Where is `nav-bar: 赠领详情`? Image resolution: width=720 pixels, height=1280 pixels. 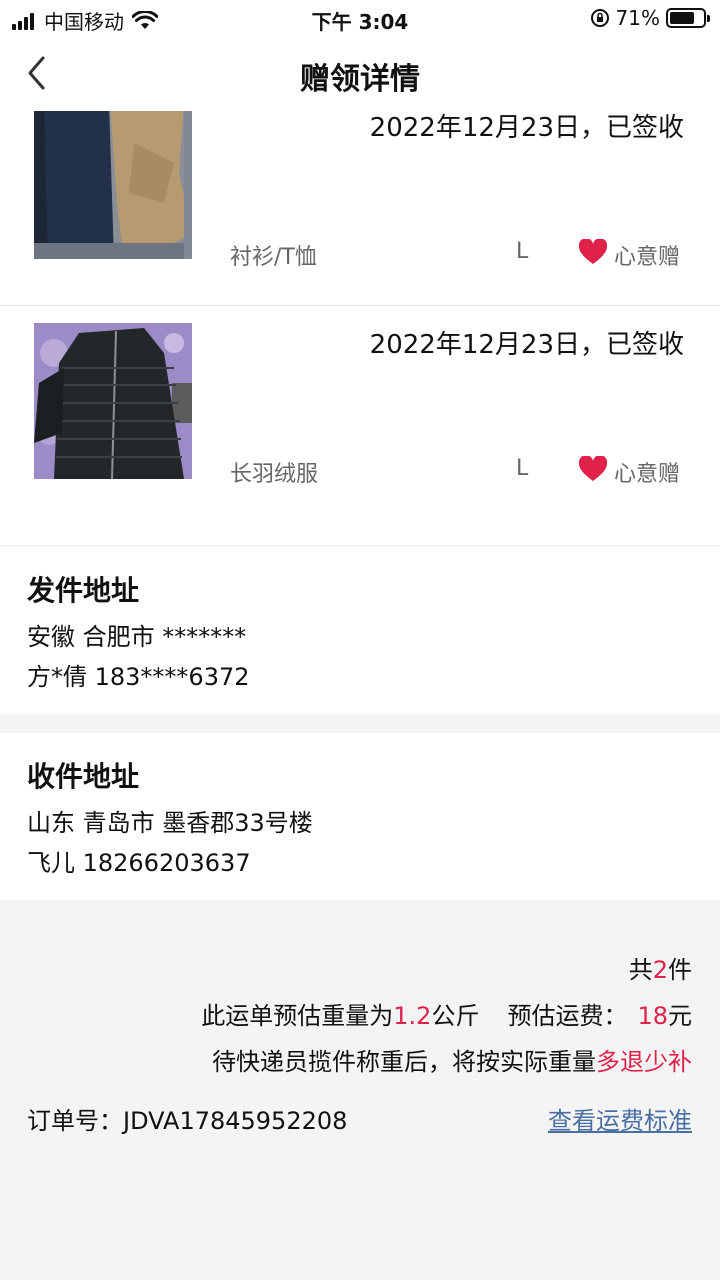 nav-bar: 赠领详情 is located at coordinates (360, 73).